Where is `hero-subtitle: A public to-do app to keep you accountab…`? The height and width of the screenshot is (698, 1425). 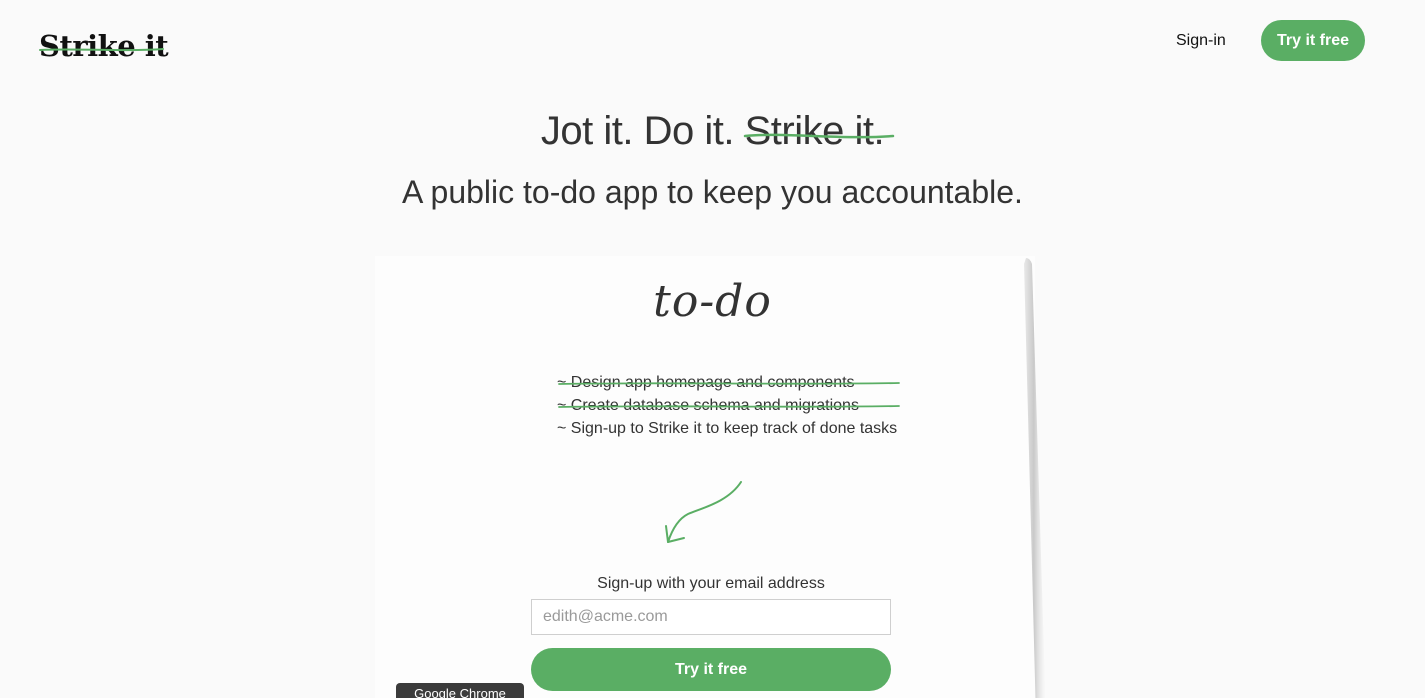 hero-subtitle: A public to-do app to keep you accountab… is located at coordinates (712, 192).